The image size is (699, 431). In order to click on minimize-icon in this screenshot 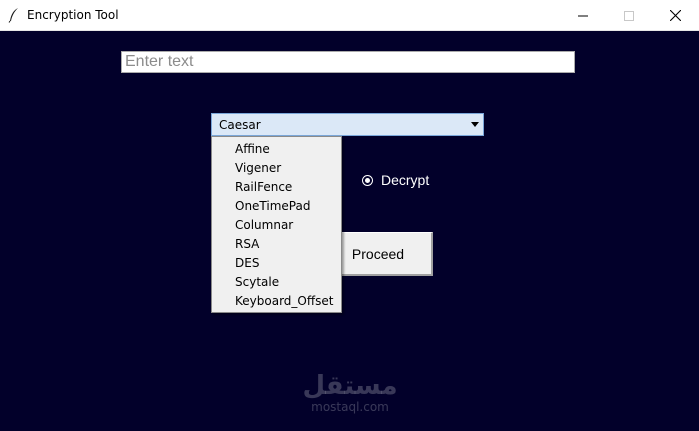, I will do `click(583, 15)`.